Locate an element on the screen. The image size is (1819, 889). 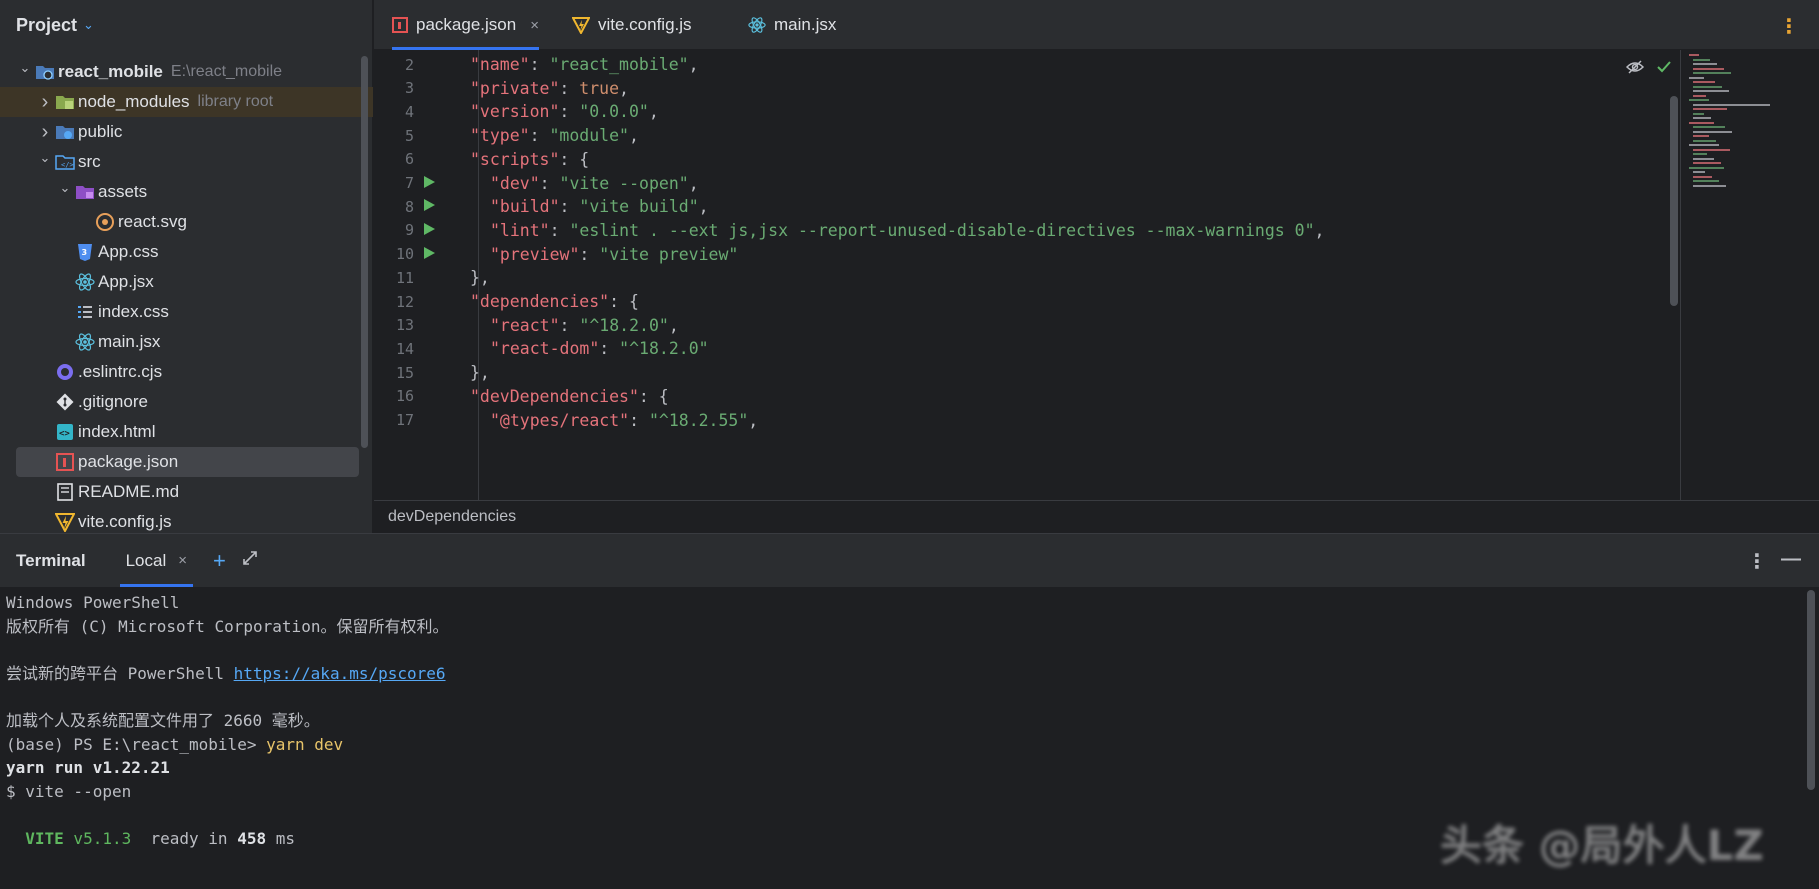
project-title: Project is located at coordinates (47, 24).